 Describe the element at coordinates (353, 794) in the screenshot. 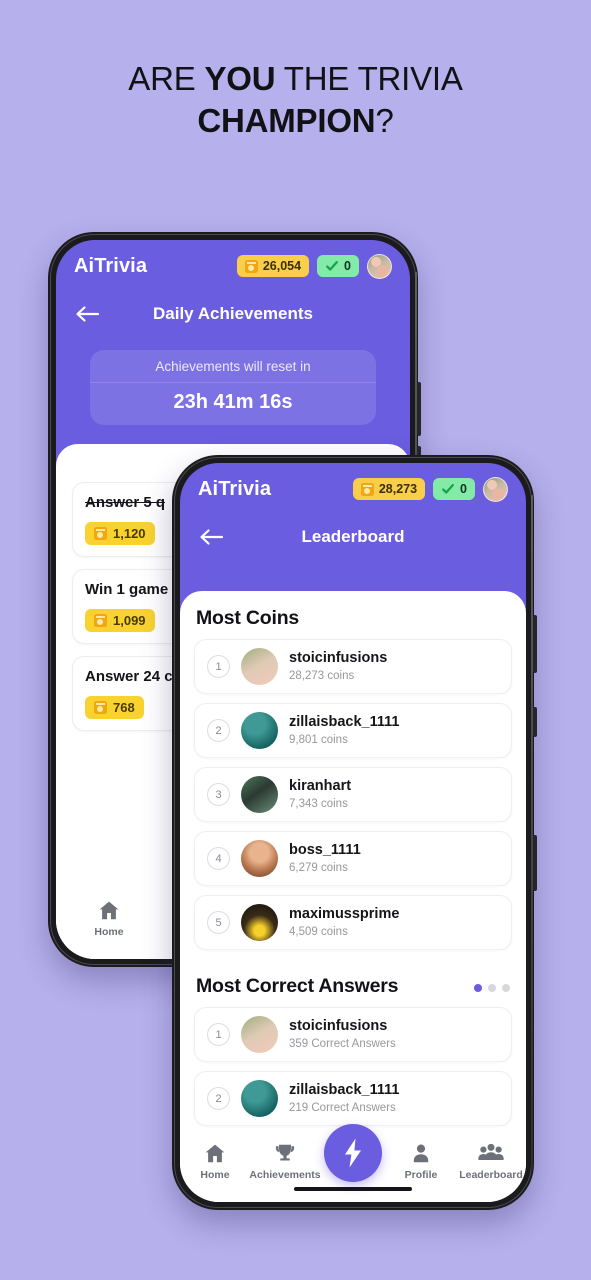

I see `list-item: 3 kiranhart 7,343 coins` at that location.